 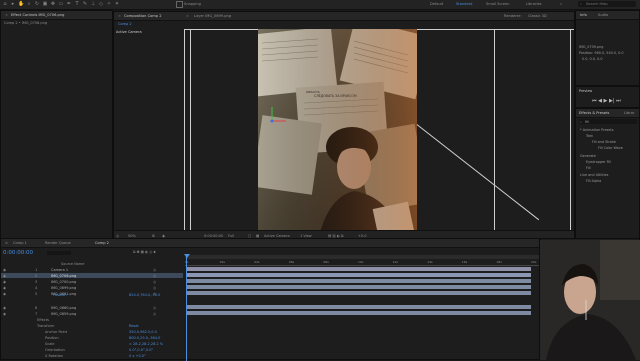 What do you see at coordinates (143, 16) in the screenshot?
I see `tab-composition: Composition Comp 2` at bounding box center [143, 16].